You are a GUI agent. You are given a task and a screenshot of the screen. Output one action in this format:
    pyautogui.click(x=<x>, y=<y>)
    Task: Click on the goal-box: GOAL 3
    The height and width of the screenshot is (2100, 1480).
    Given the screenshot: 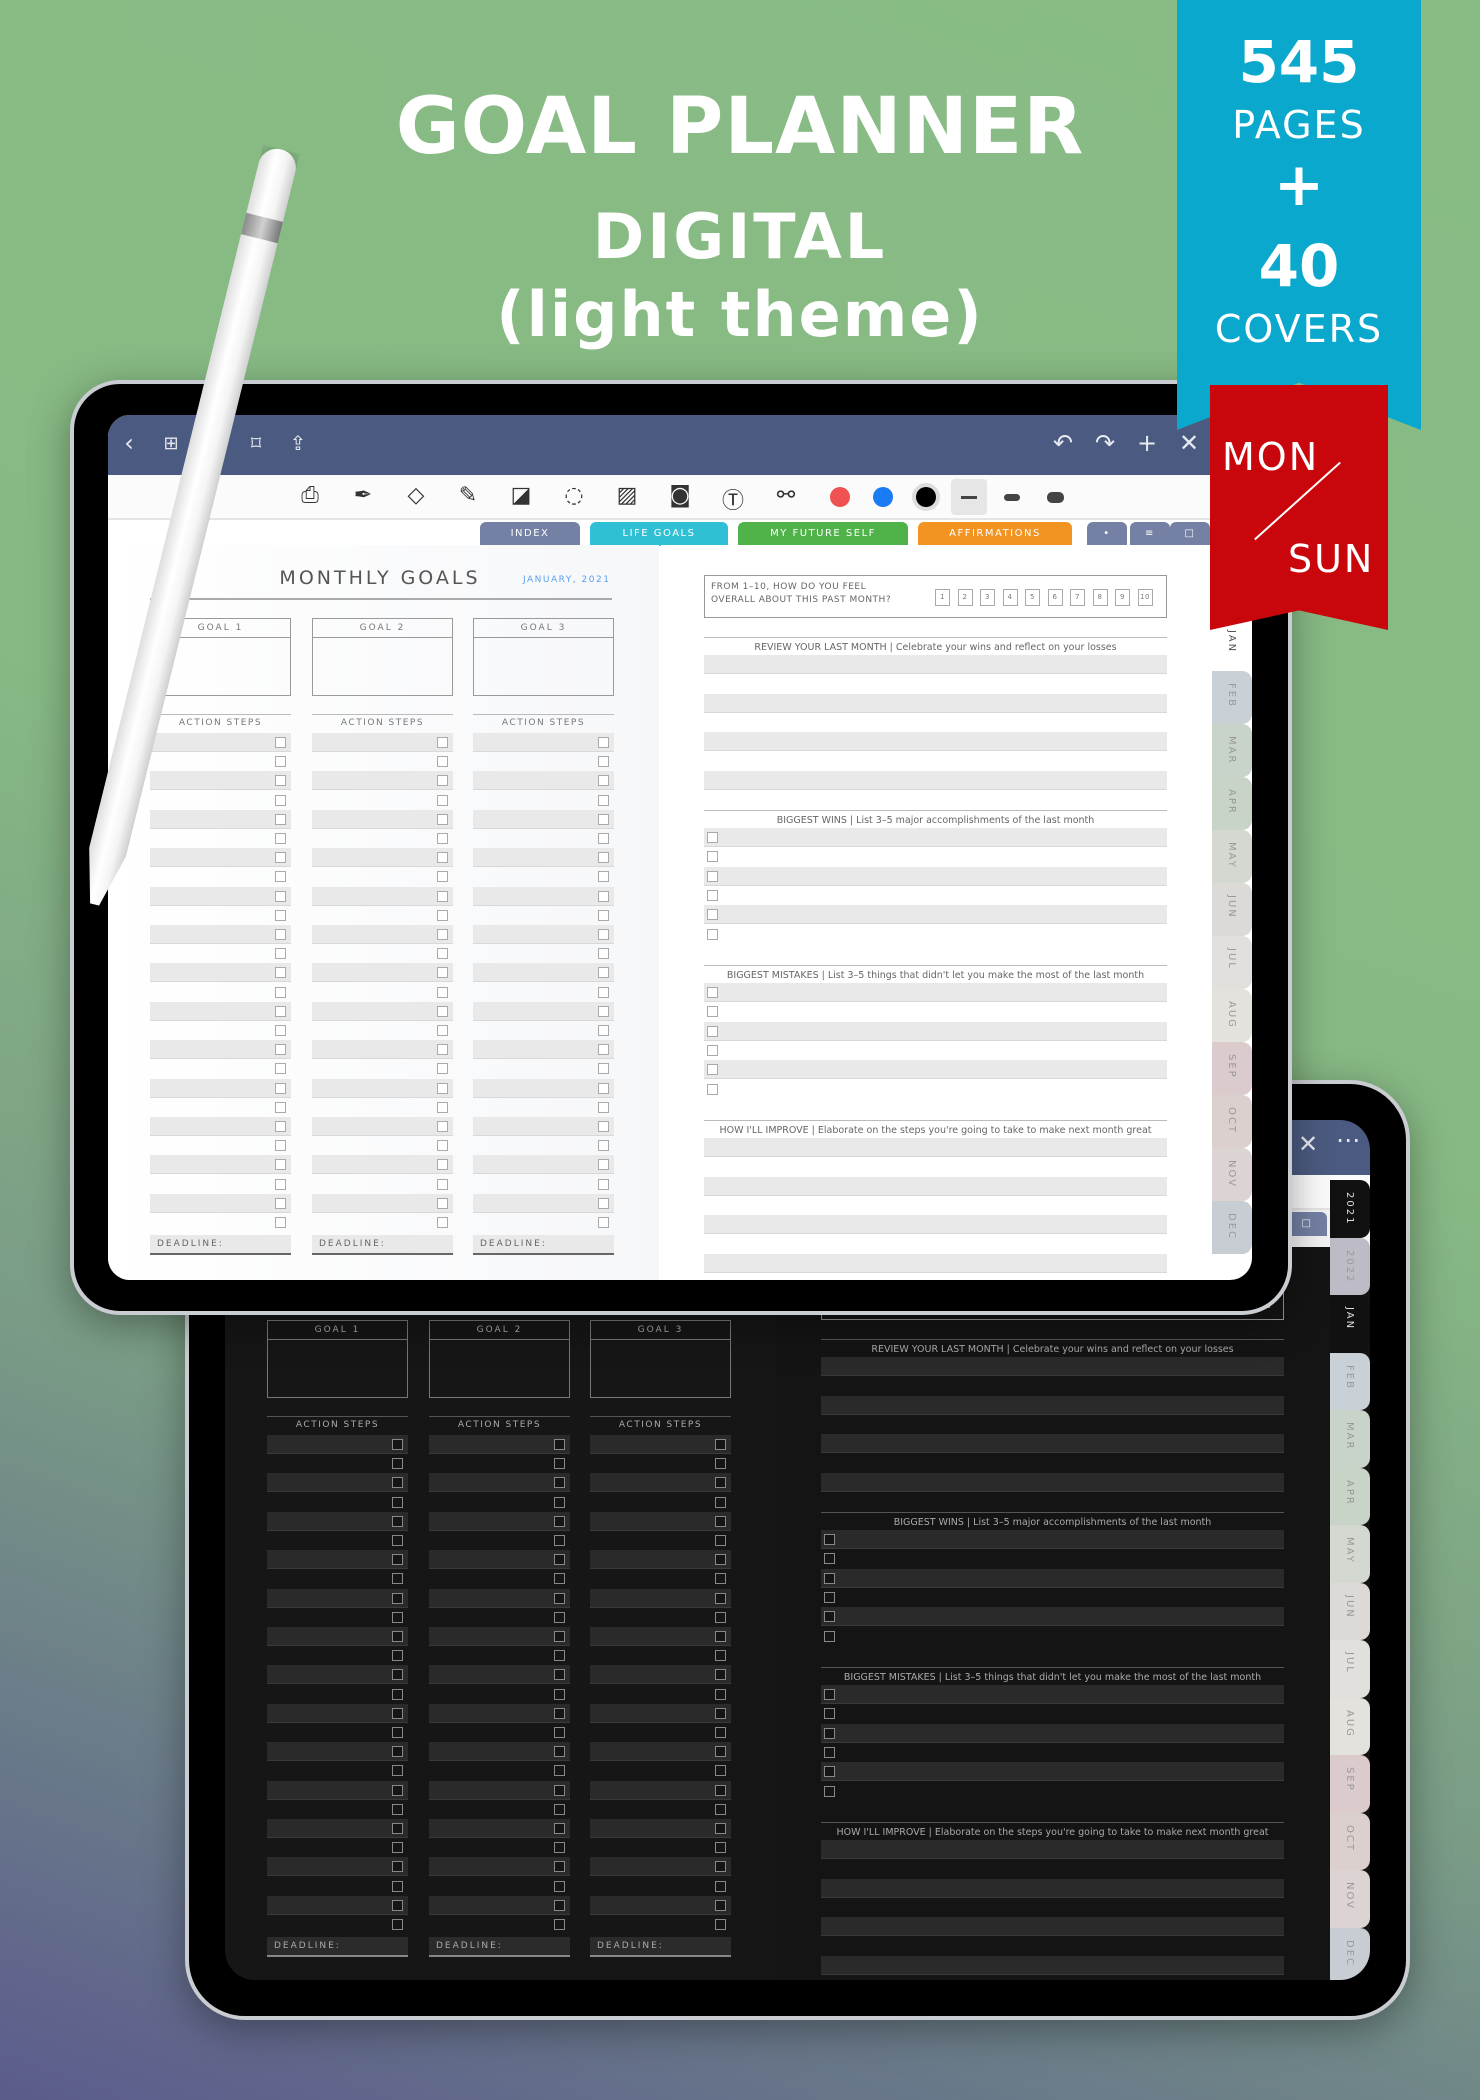 What is the action you would take?
    pyautogui.click(x=543, y=657)
    